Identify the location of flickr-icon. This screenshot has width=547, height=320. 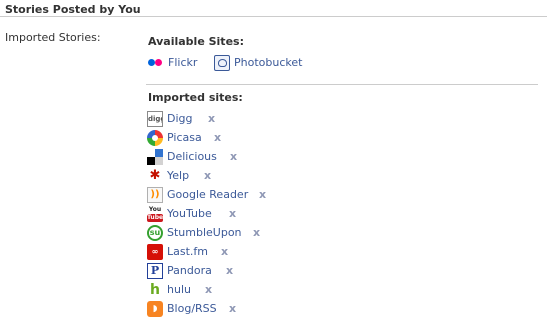
(156, 63).